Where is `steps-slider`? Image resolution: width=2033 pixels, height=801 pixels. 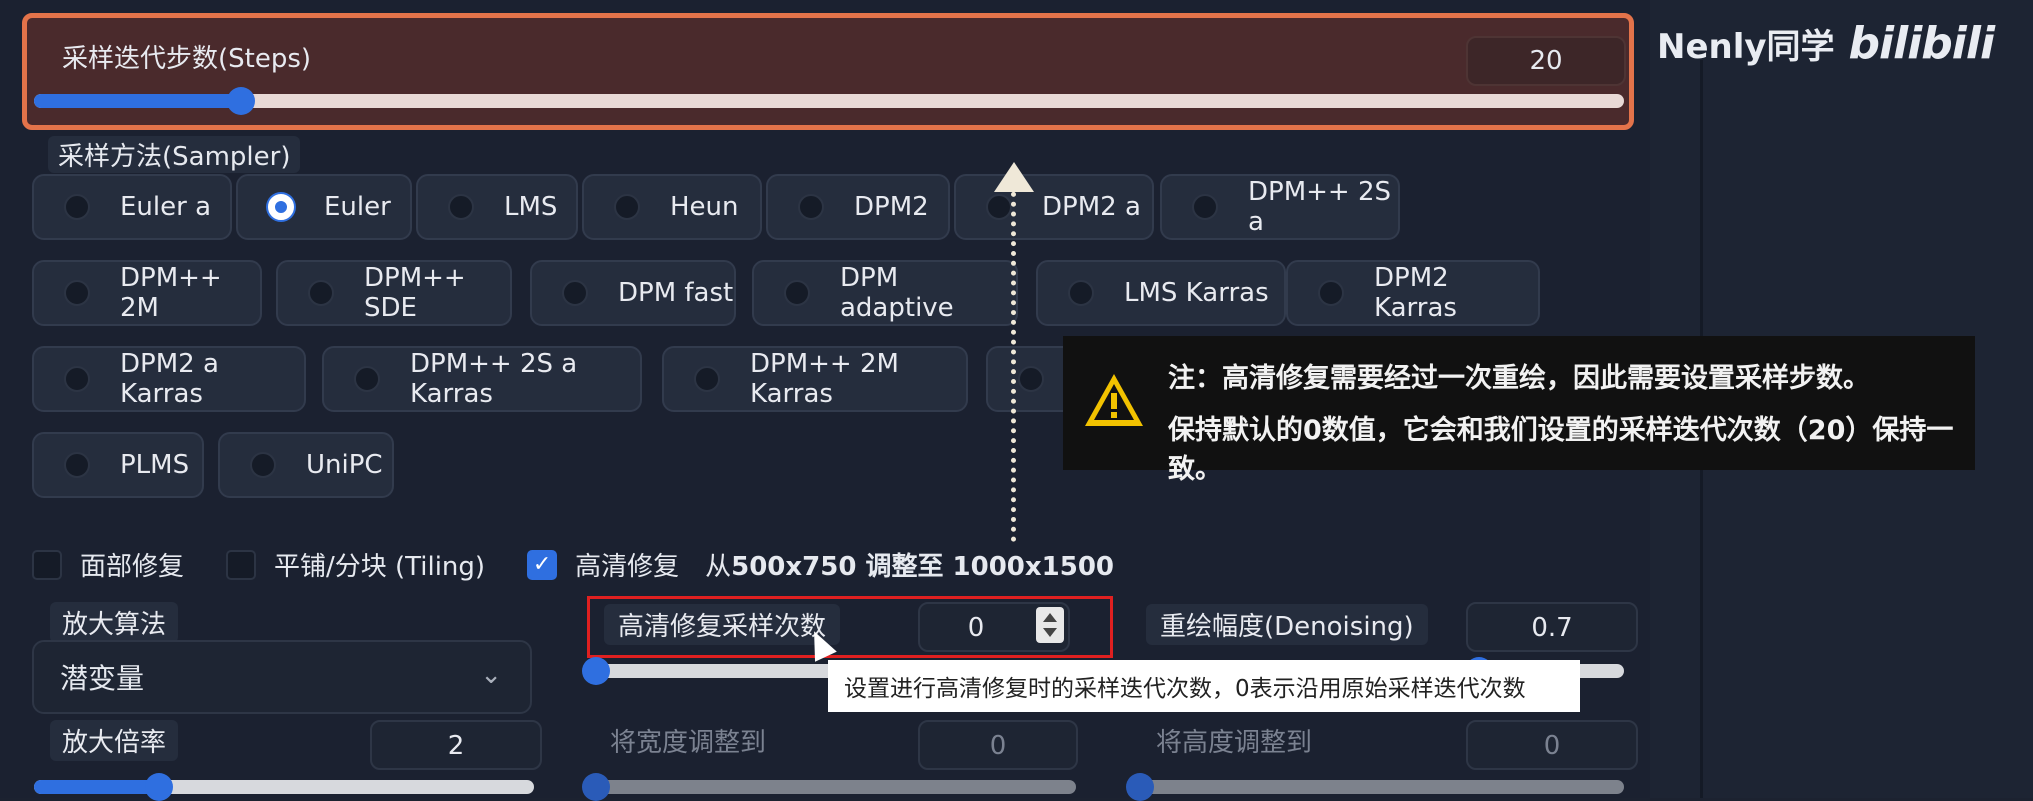
steps-slider is located at coordinates (829, 101).